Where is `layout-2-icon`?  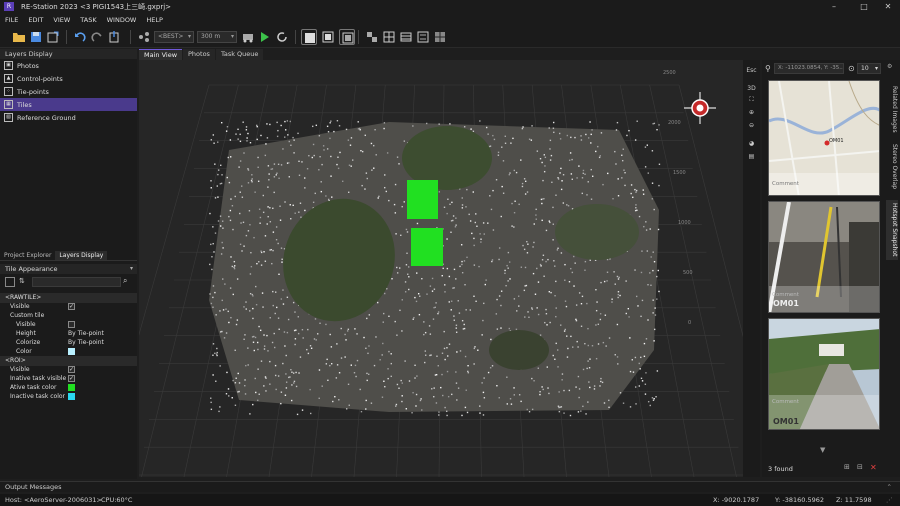 layout-2-icon is located at coordinates (328, 37).